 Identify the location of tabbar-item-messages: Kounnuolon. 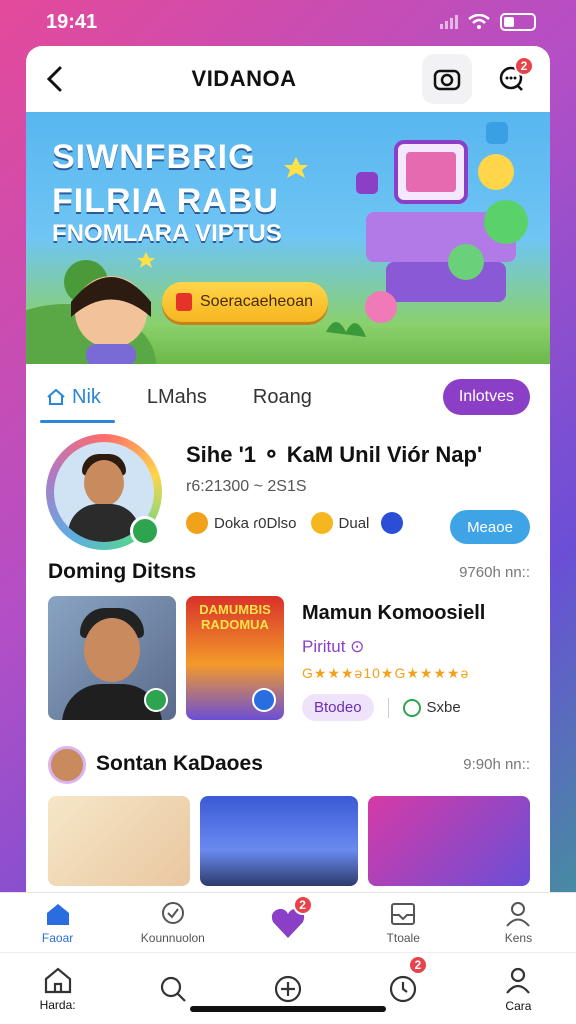
(172, 922).